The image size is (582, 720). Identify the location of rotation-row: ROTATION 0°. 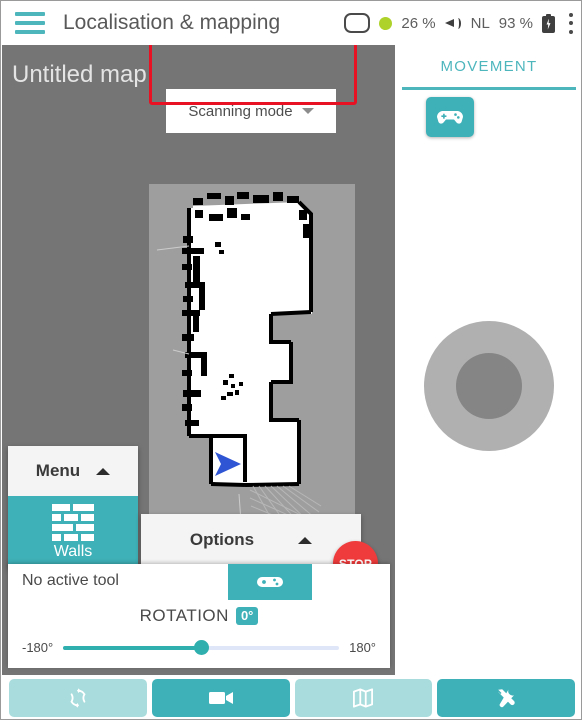
(199, 616).